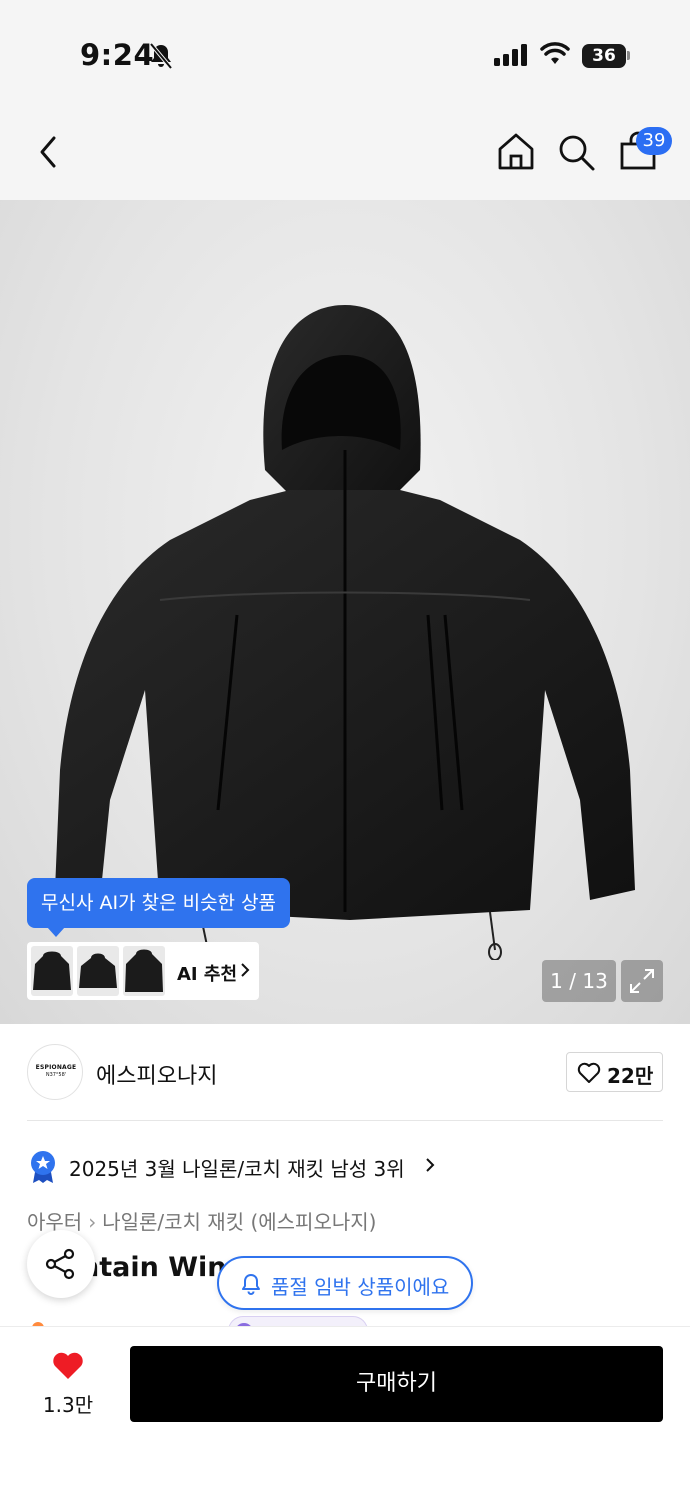 The image size is (690, 1500). I want to click on home-icon, so click(516, 152).